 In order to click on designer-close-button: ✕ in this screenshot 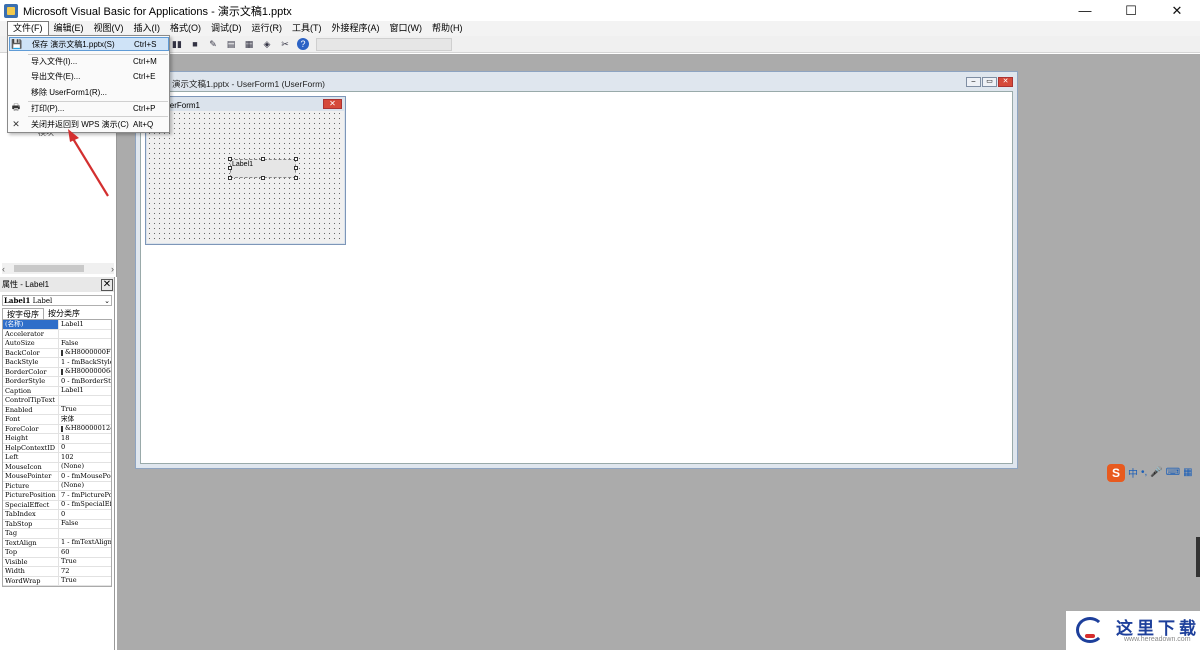, I will do `click(1005, 82)`.